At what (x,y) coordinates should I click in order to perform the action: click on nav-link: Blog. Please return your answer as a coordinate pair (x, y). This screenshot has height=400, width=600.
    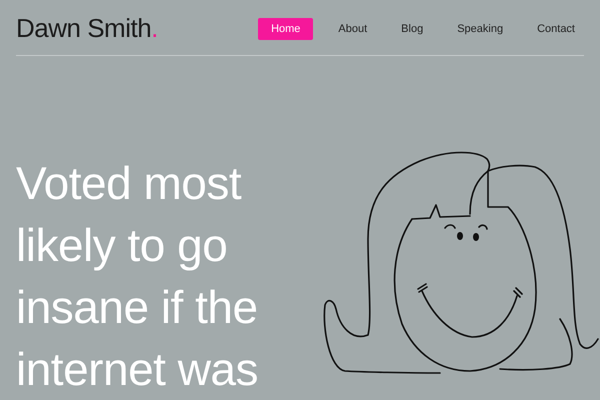
    Looking at the image, I should click on (412, 28).